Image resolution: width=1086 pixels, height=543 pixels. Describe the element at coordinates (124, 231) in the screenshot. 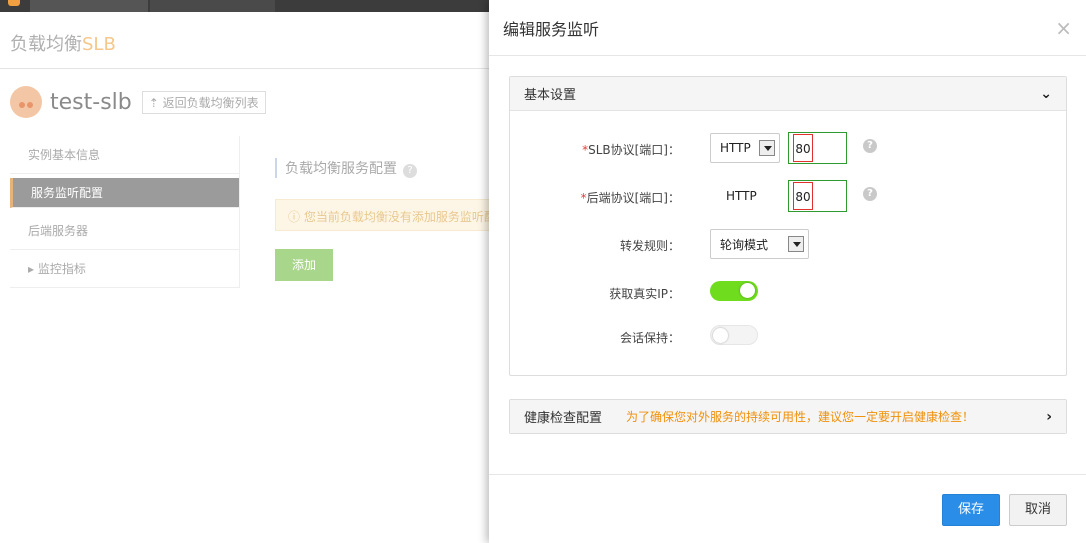

I see `sidebar-item-backend-servers: 后端服务器` at that location.